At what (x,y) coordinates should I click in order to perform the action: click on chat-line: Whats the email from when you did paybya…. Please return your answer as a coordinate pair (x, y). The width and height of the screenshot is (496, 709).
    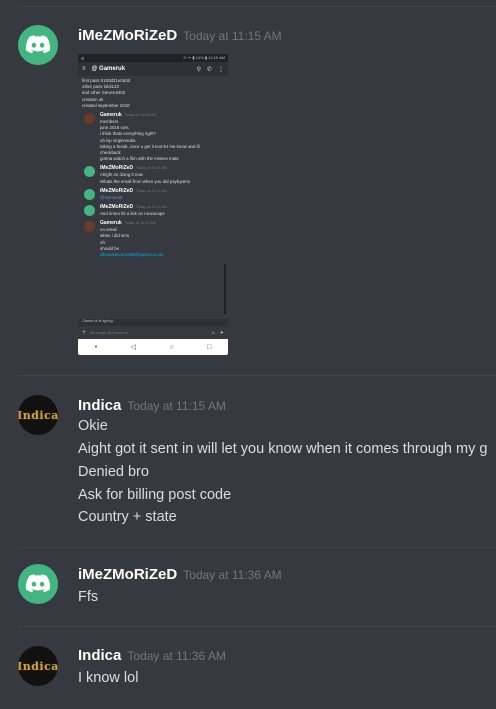
    Looking at the image, I should click on (145, 181).